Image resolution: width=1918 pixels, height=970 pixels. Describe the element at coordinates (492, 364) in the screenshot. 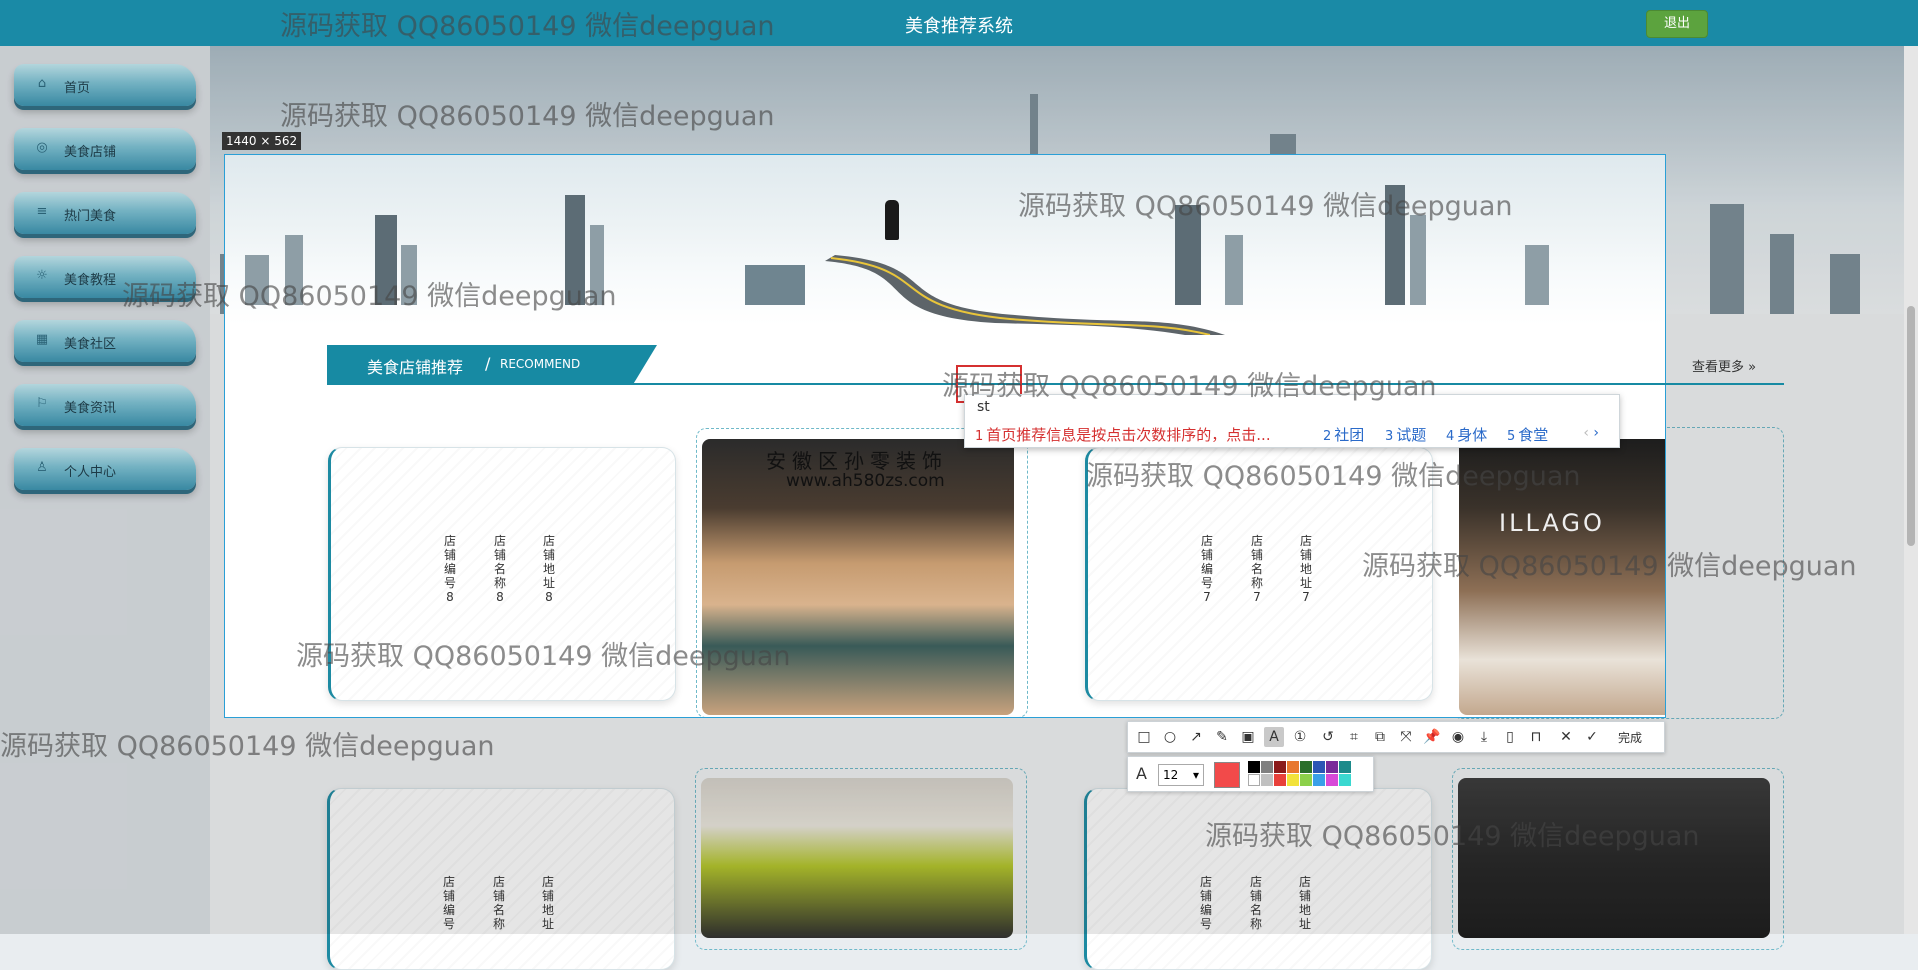

I see `section-header: 美食店铺推荐 / RECOMMEND` at that location.